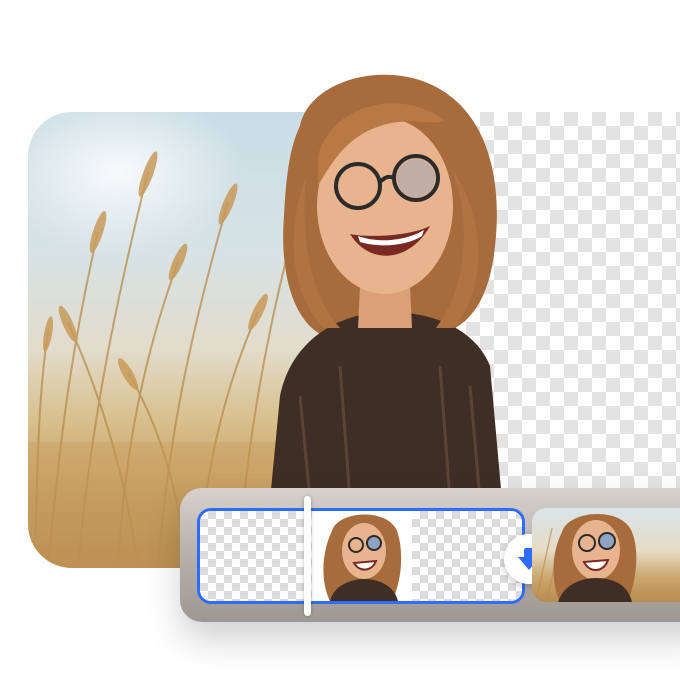 This screenshot has height=680, width=680. I want to click on before-after-thumbnail, so click(361, 556).